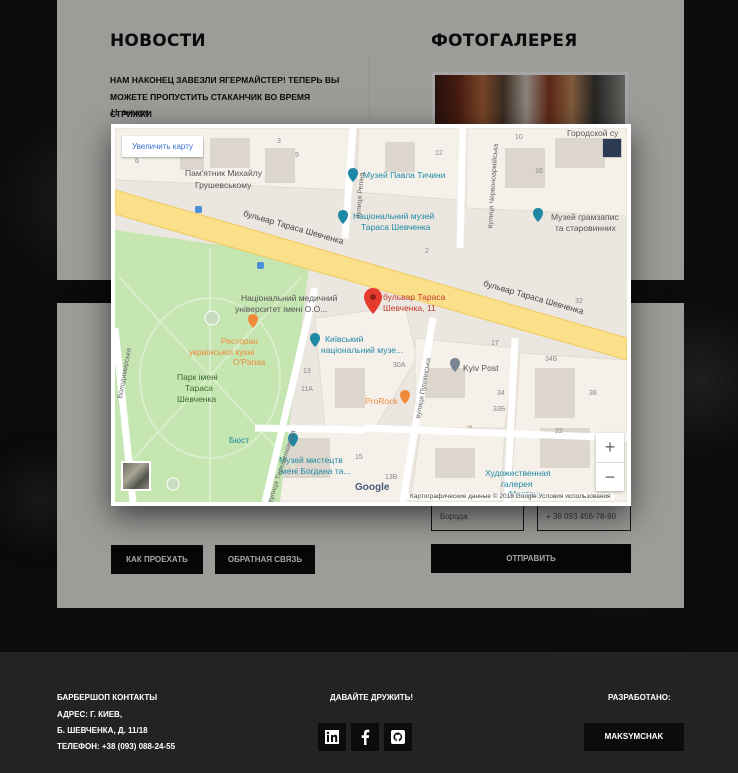  I want to click on building-number: 15, so click(359, 457).